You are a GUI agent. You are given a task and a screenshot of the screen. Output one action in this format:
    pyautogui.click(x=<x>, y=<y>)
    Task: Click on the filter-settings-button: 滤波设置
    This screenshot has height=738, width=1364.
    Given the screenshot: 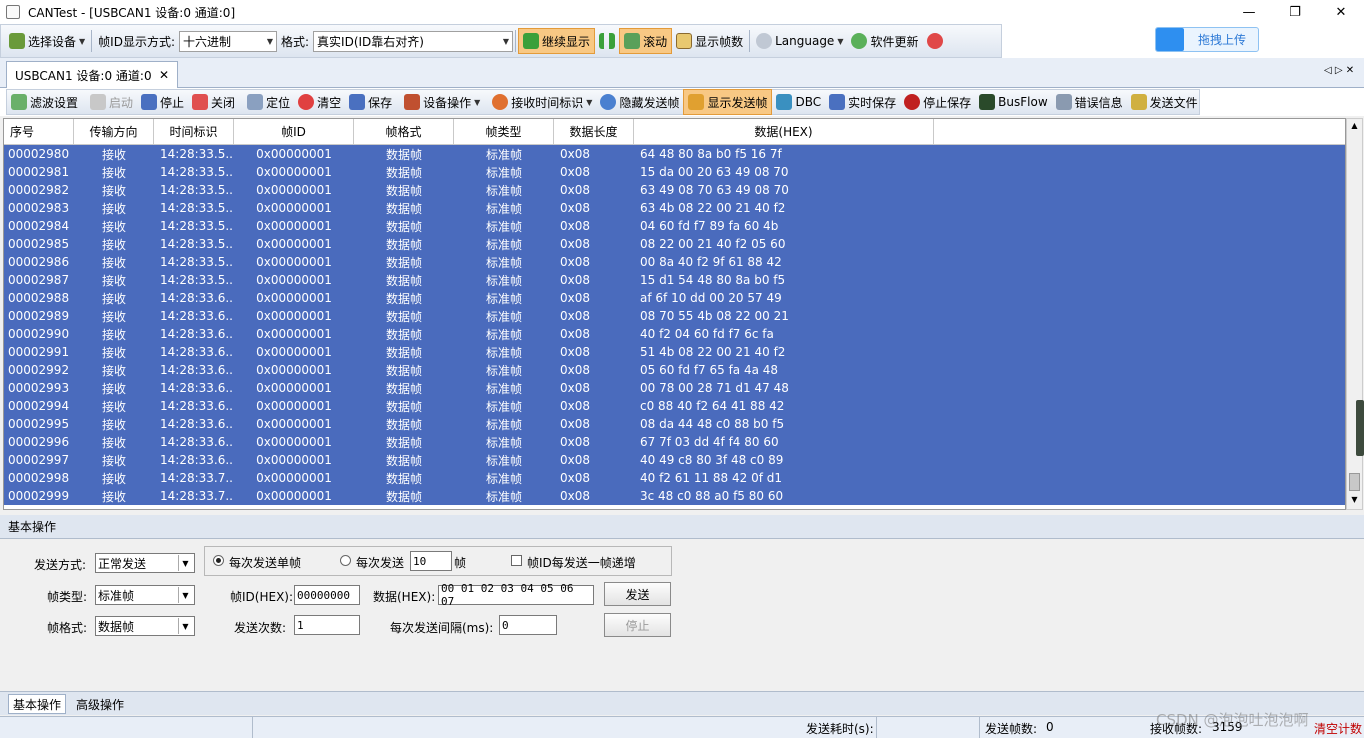 What is the action you would take?
    pyautogui.click(x=44, y=102)
    